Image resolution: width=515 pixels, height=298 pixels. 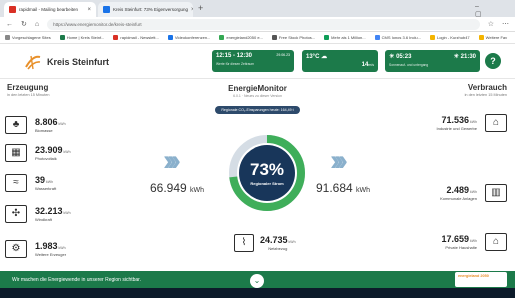 What do you see at coordinates (46, 246) in the screenshot?
I see `value: 1.983` at bounding box center [46, 246].